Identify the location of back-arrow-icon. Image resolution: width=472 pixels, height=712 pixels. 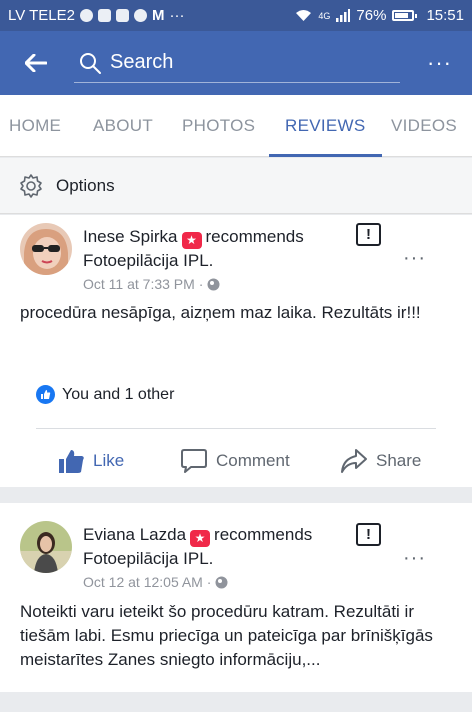
(36, 63).